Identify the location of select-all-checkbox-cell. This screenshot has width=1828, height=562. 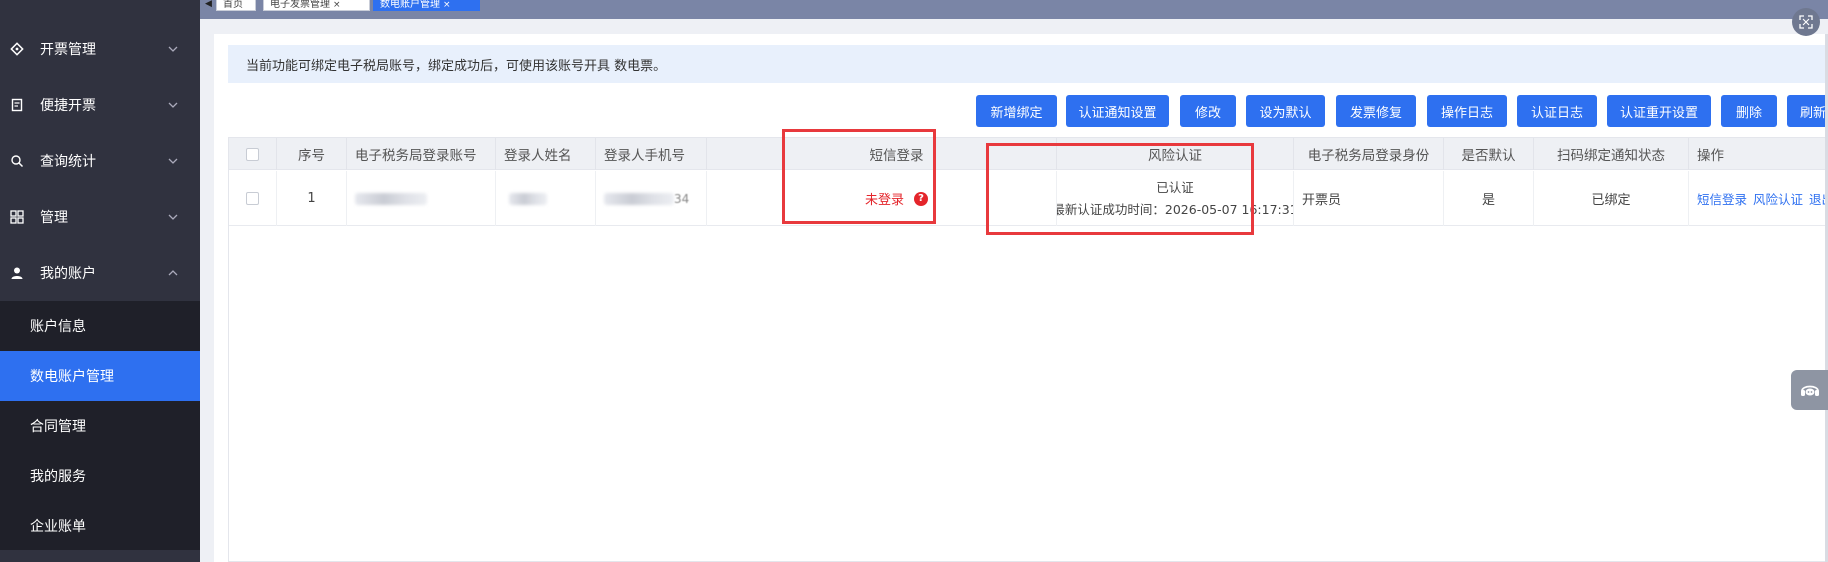
(253, 154).